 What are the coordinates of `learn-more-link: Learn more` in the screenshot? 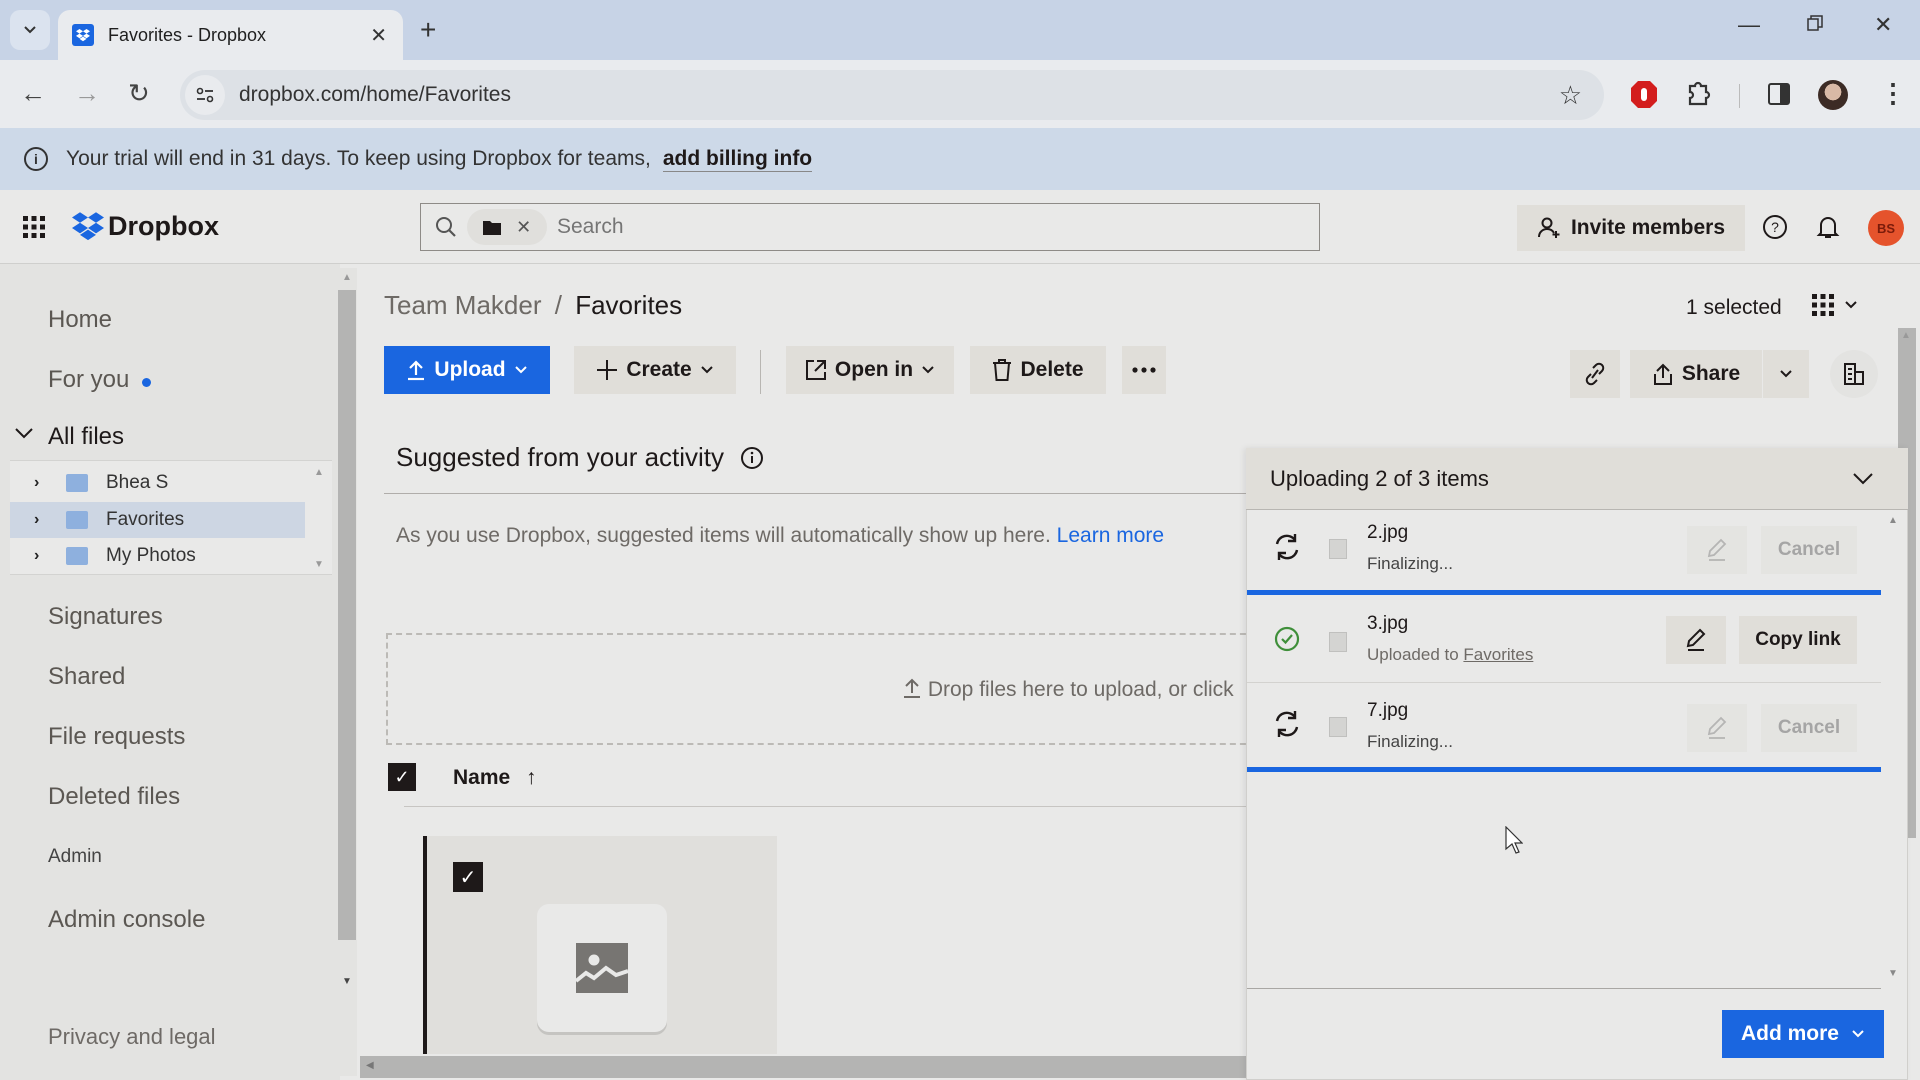 It's located at (1110, 535).